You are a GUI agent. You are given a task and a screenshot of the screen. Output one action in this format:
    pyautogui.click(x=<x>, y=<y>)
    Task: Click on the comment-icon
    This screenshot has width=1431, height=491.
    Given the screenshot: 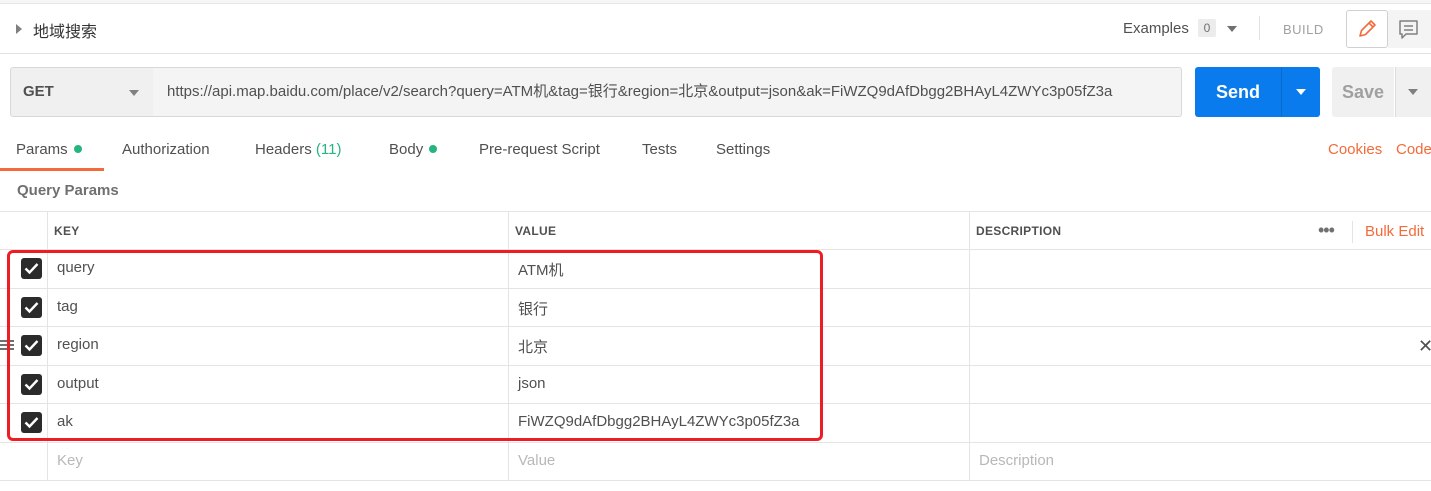 What is the action you would take?
    pyautogui.click(x=1408, y=29)
    